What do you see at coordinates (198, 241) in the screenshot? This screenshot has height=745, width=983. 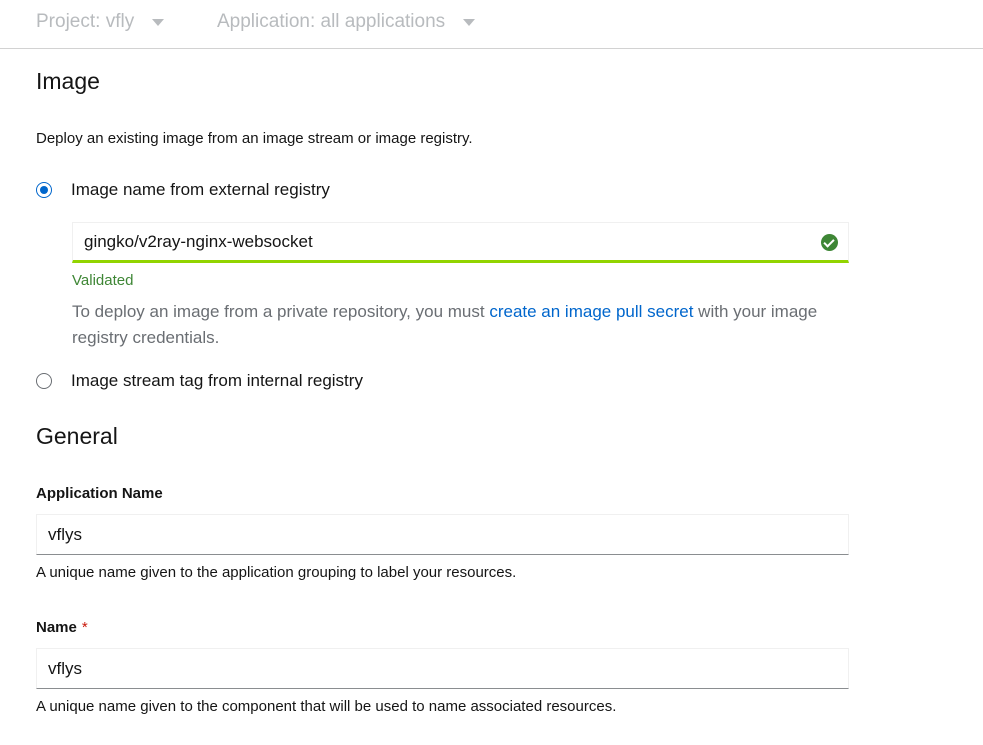 I see `image-name-value: gingko/v2ray-nginx-websocket` at bounding box center [198, 241].